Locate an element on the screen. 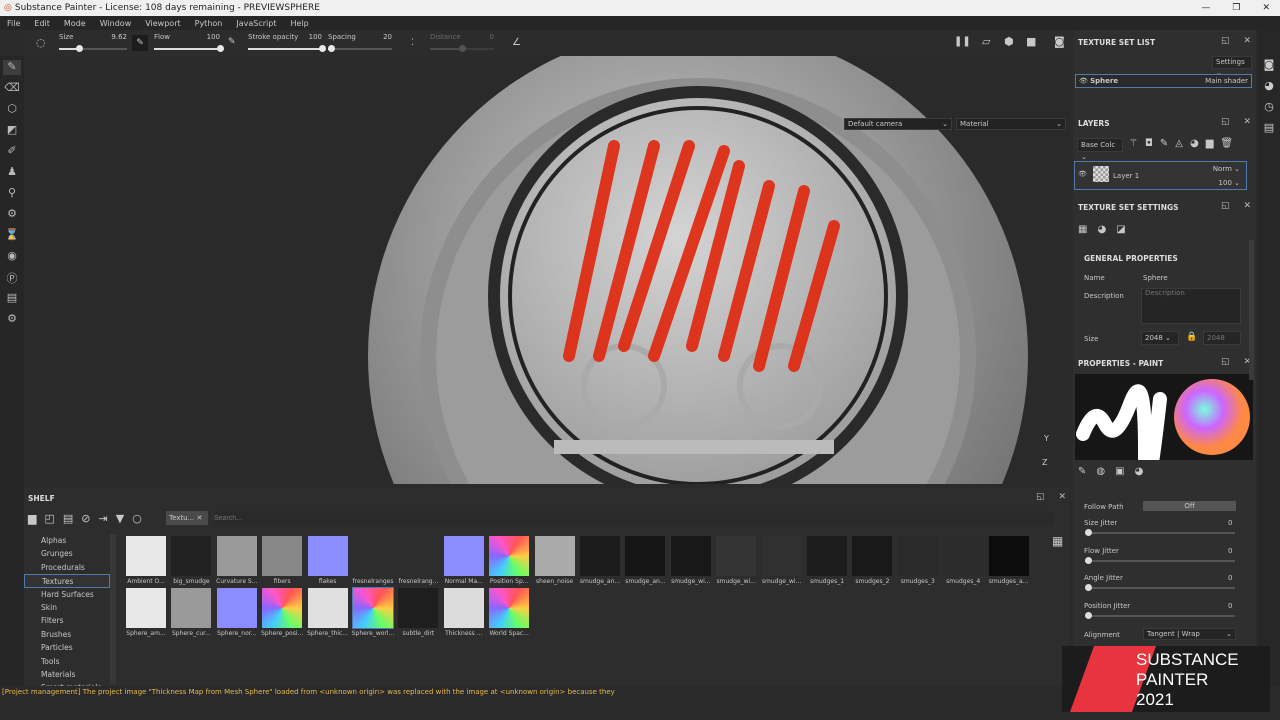  paint-brush-icon: ✎ is located at coordinates (12, 67).